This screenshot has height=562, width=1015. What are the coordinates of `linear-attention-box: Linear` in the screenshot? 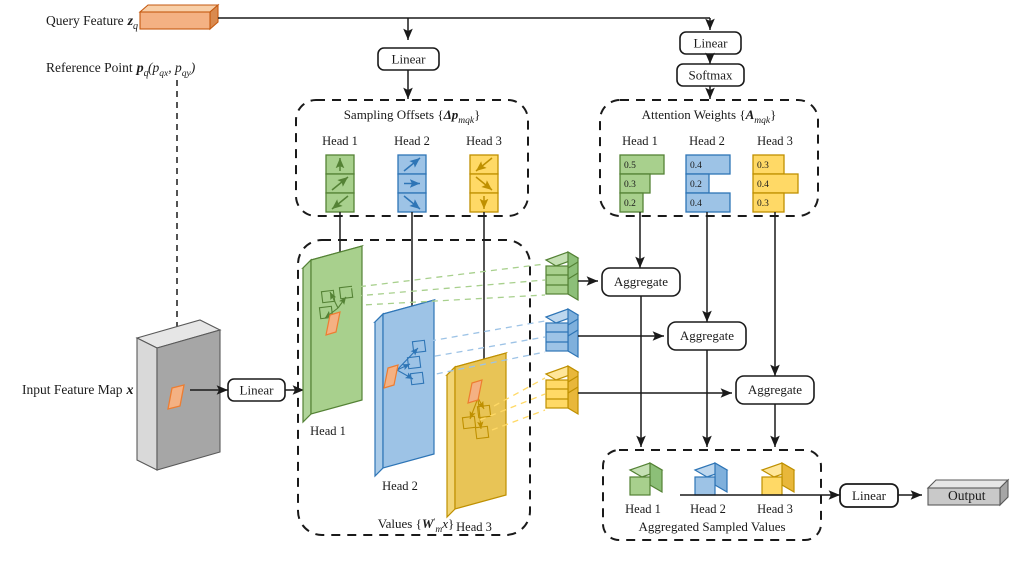 It's located at (710, 43).